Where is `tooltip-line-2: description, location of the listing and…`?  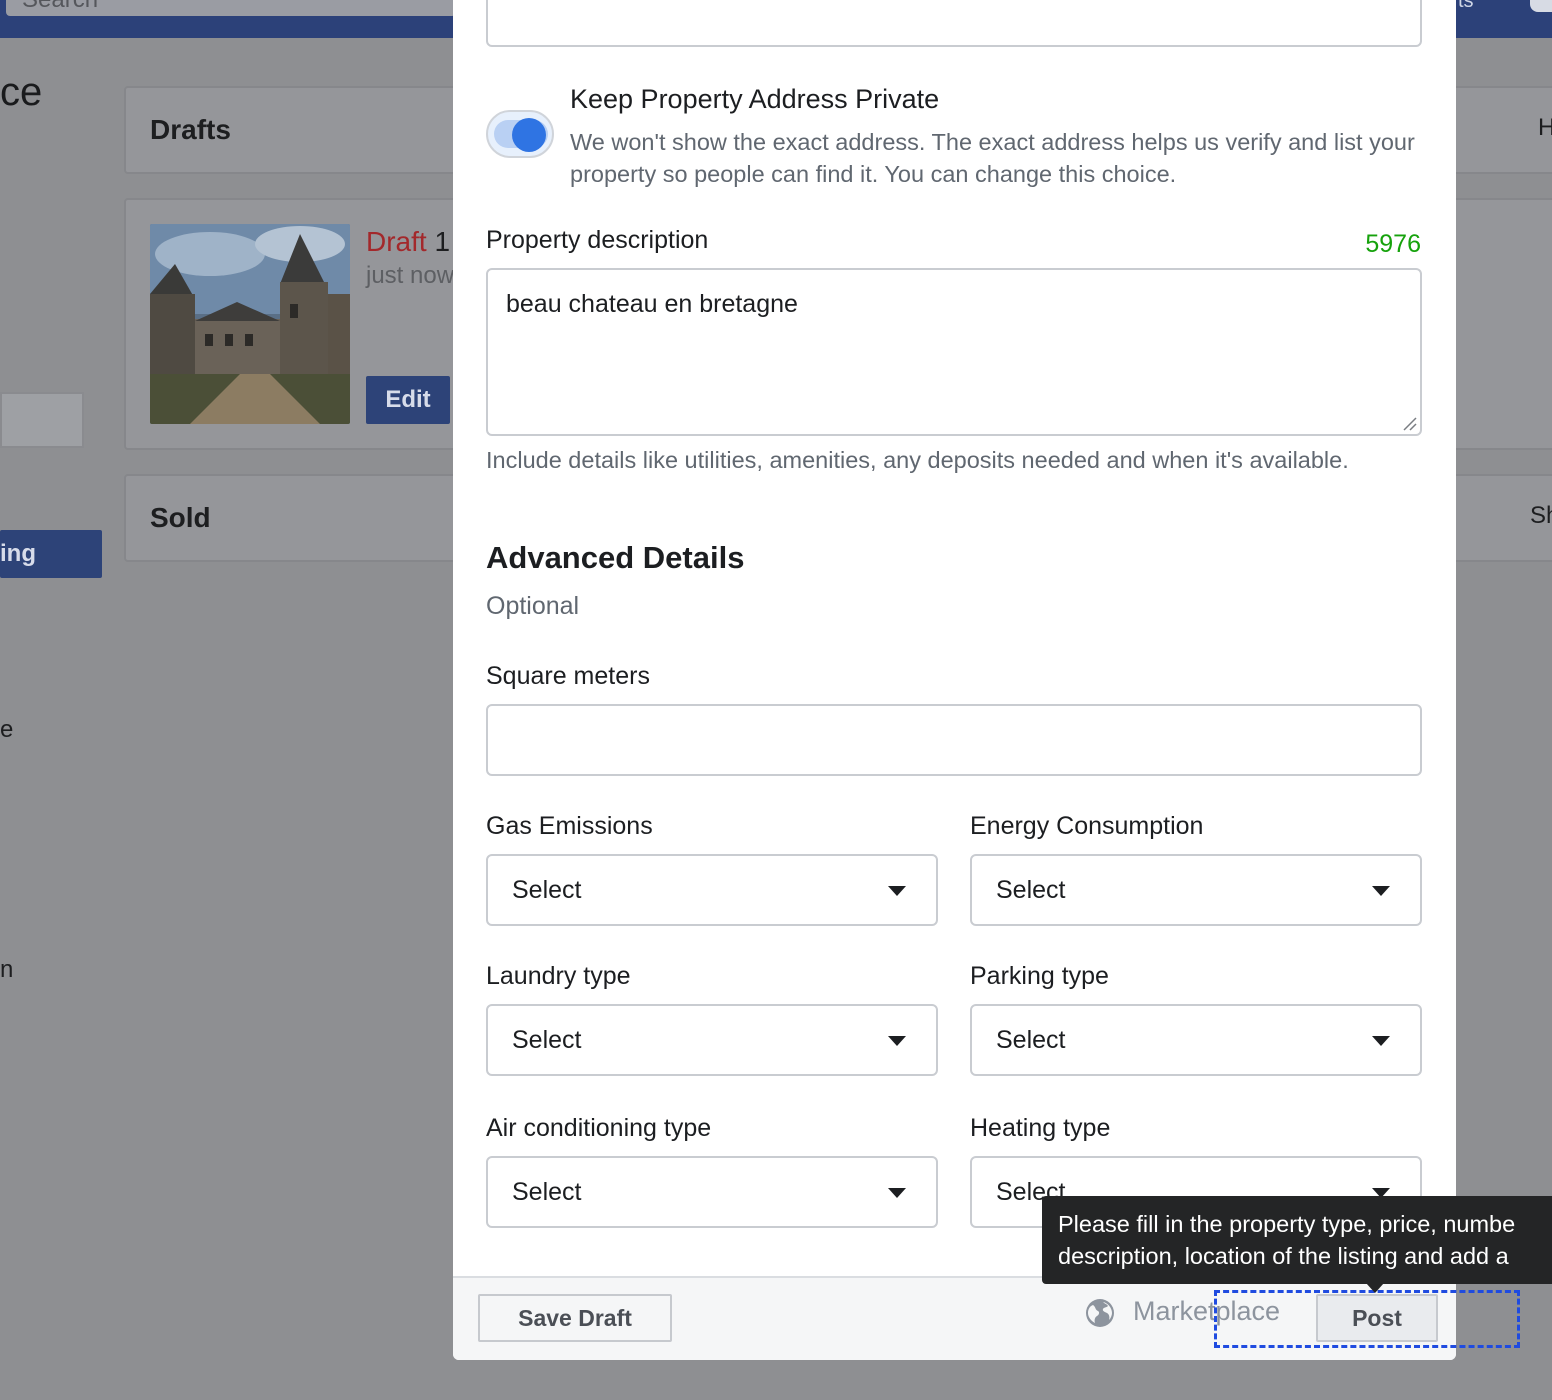 tooltip-line-2: description, location of the listing and… is located at coordinates (1283, 1256).